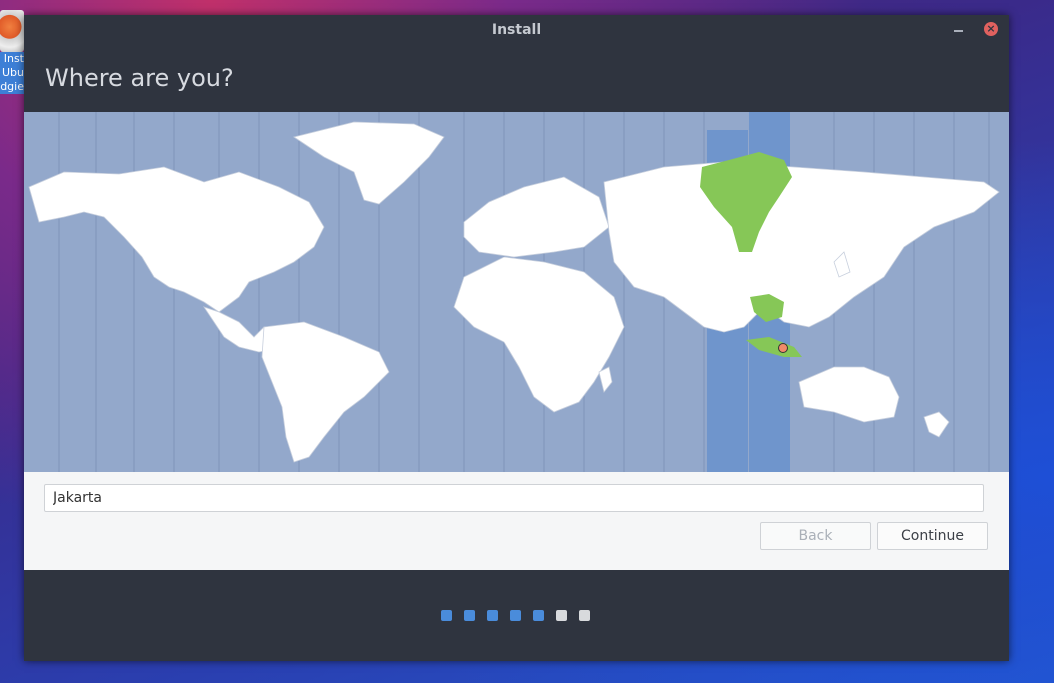 Image resolution: width=1054 pixels, height=683 pixels. I want to click on titlebar: Install ×, so click(516, 30).